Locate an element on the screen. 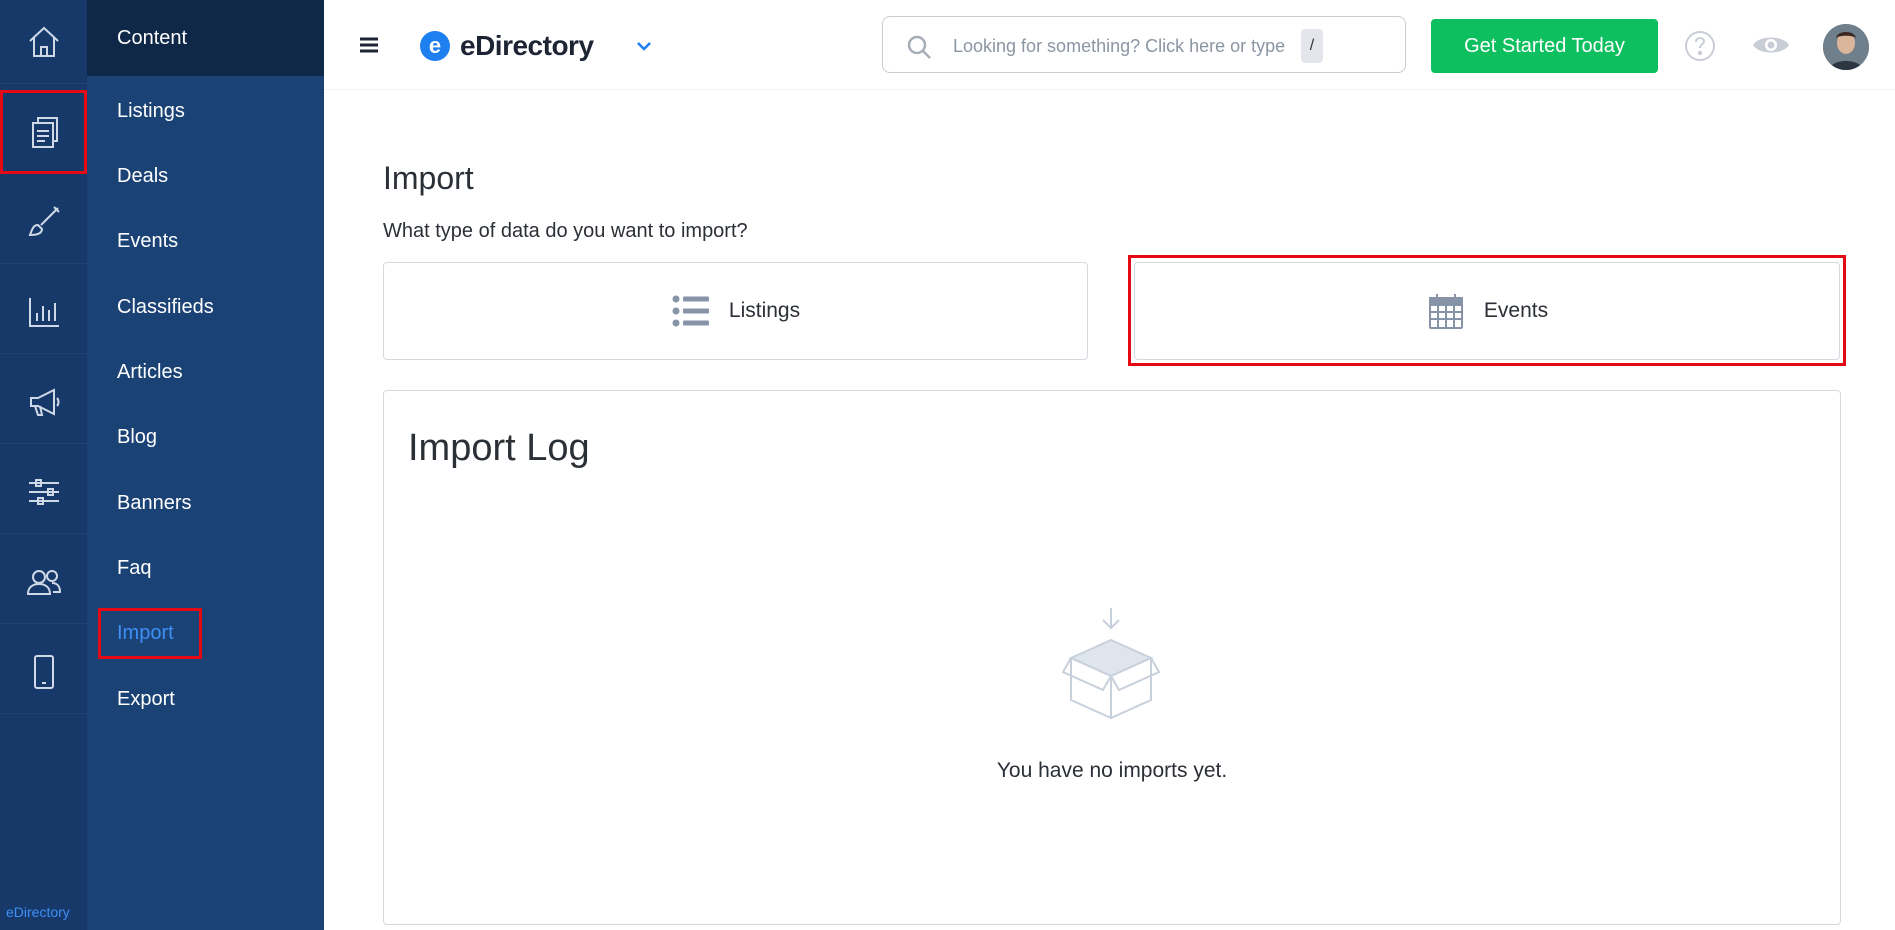 The width and height of the screenshot is (1895, 930). content-pages-icon is located at coordinates (44, 132).